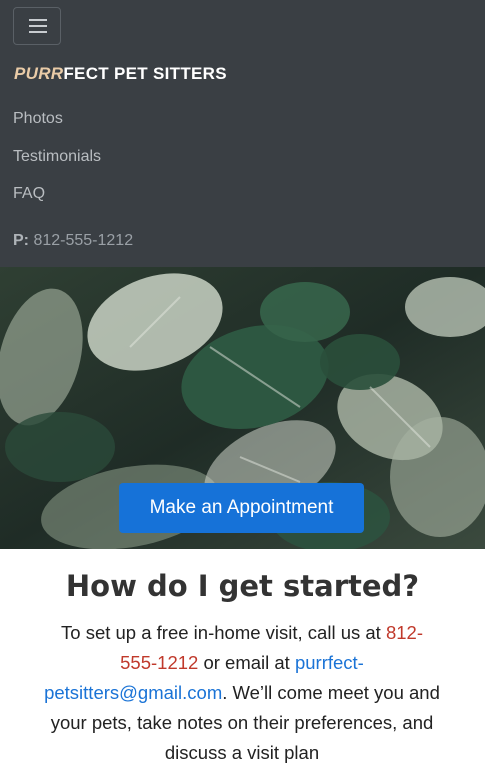  What do you see at coordinates (145, 73) in the screenshot?
I see `brand-rest-text: FECT PET SITTERS` at bounding box center [145, 73].